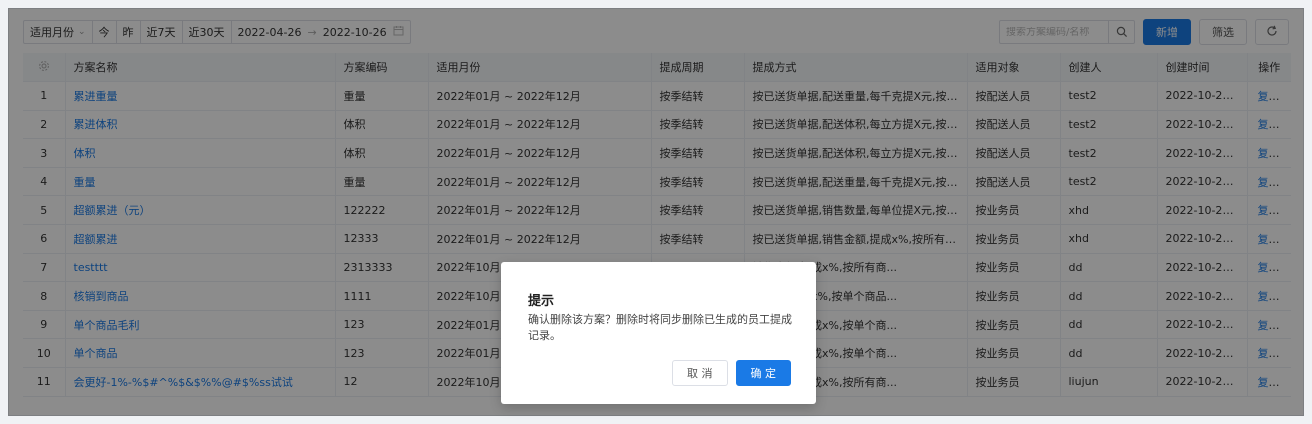 The width and height of the screenshot is (1312, 424). What do you see at coordinates (700, 373) in the screenshot?
I see `cancel-button: 取 消` at bounding box center [700, 373].